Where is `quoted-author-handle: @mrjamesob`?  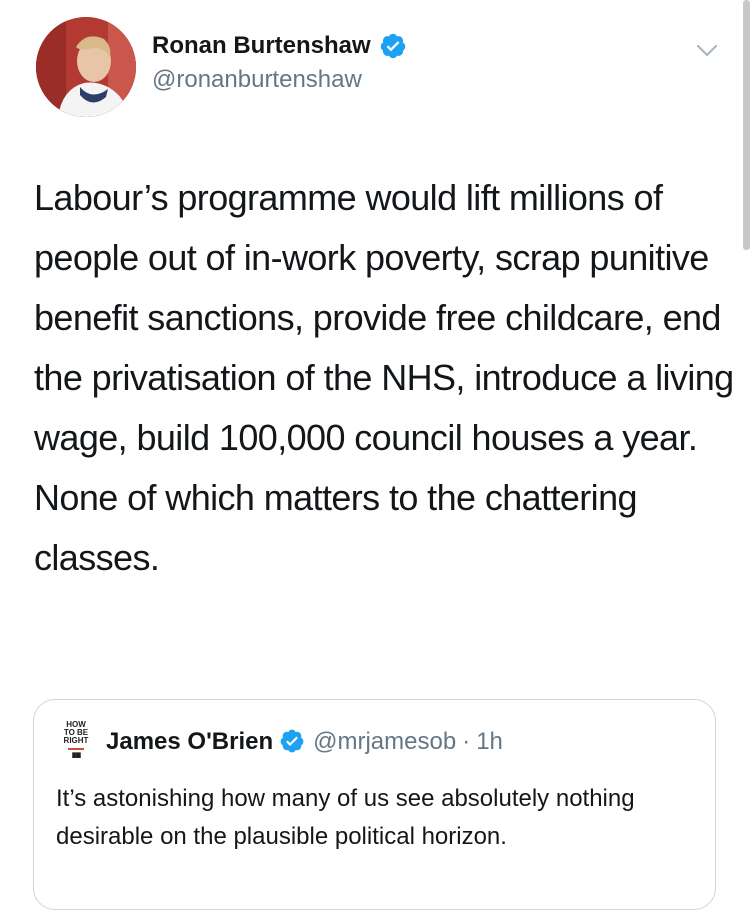
quoted-author-handle: @mrjamesob is located at coordinates (384, 742).